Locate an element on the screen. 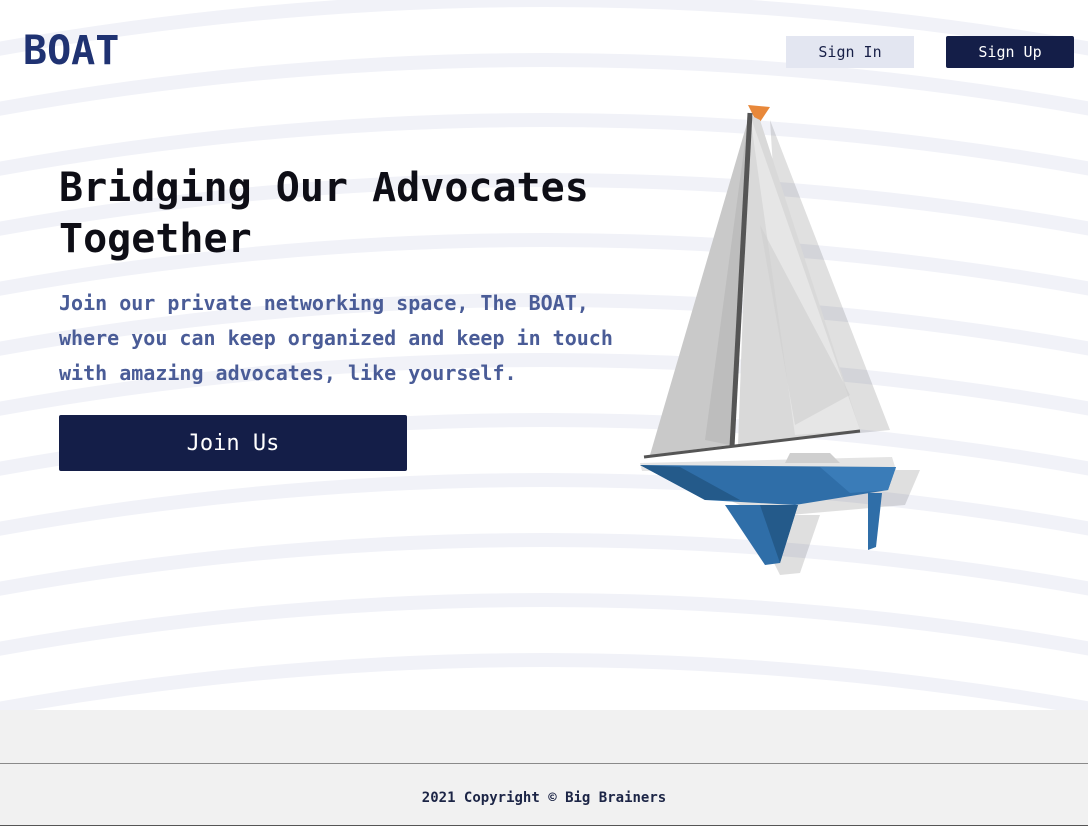 This screenshot has height=826, width=1088. hero-headline: Bridging Our Advocates Together is located at coordinates (324, 213).